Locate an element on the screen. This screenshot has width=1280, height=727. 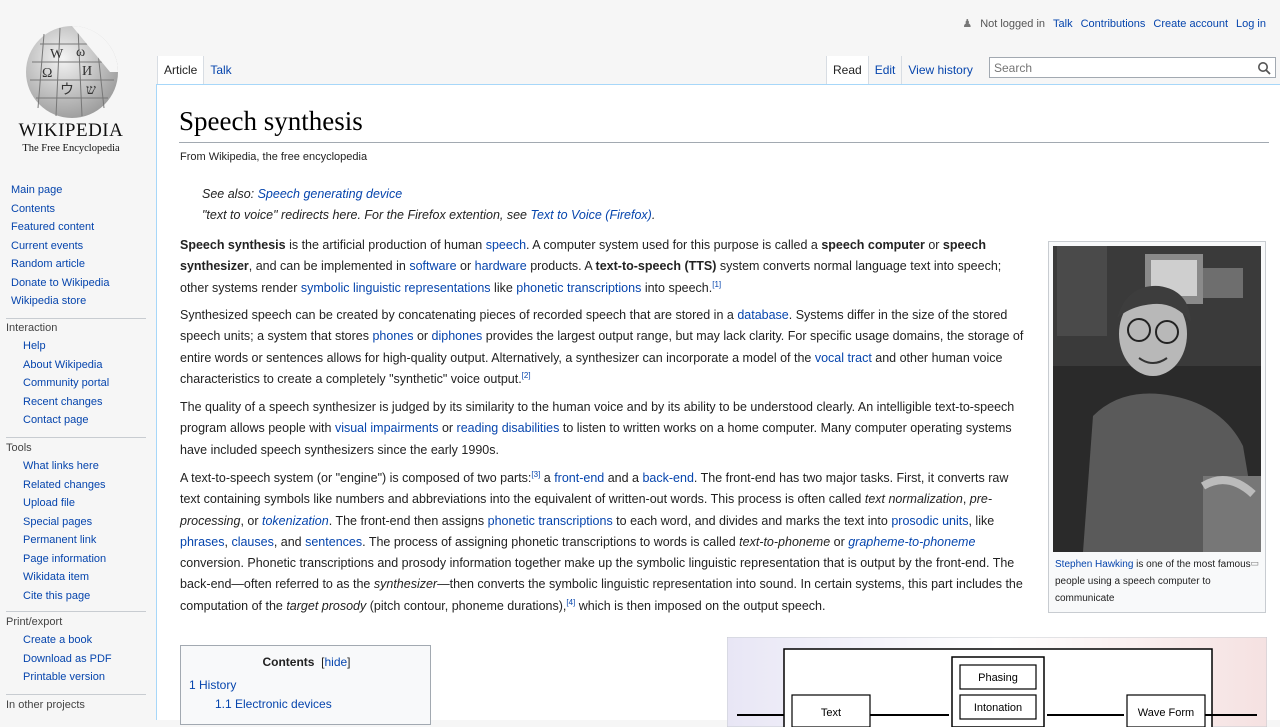
sidebar-item-main-page: Main page is located at coordinates (36, 190).